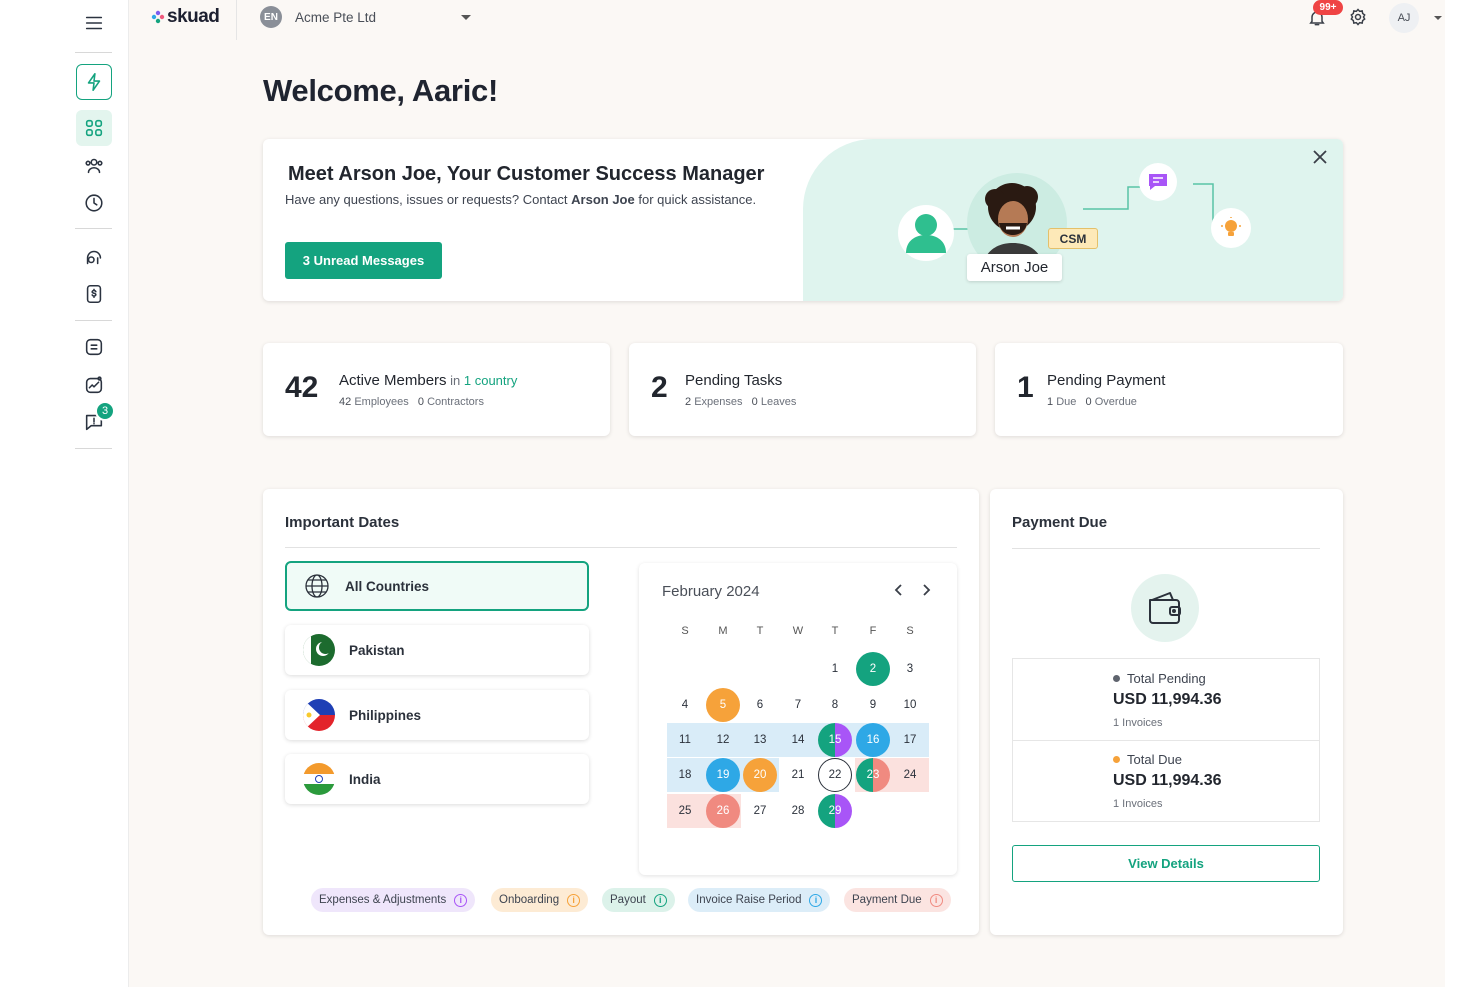  What do you see at coordinates (685, 631) in the screenshot?
I see `weekday-label: S` at bounding box center [685, 631].